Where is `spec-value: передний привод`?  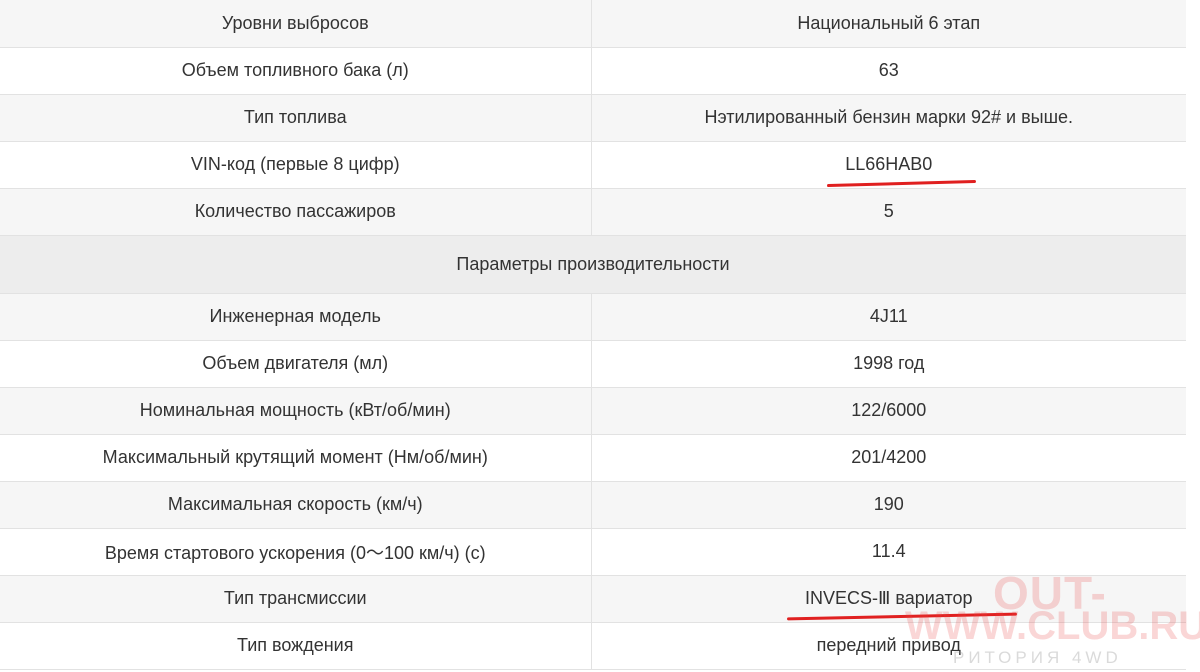 spec-value: передний привод is located at coordinates (888, 646).